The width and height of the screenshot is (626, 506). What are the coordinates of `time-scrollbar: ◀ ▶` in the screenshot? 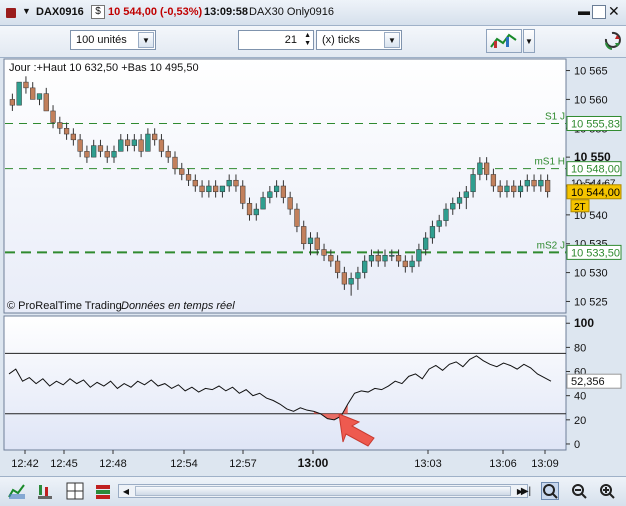 It's located at (323, 491).